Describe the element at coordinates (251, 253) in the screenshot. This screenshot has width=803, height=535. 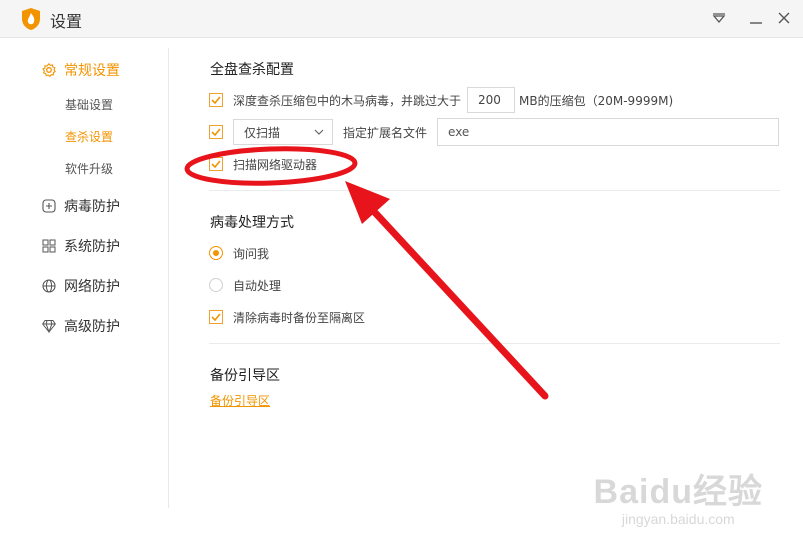
I see `ask-me-label: 询问我` at that location.